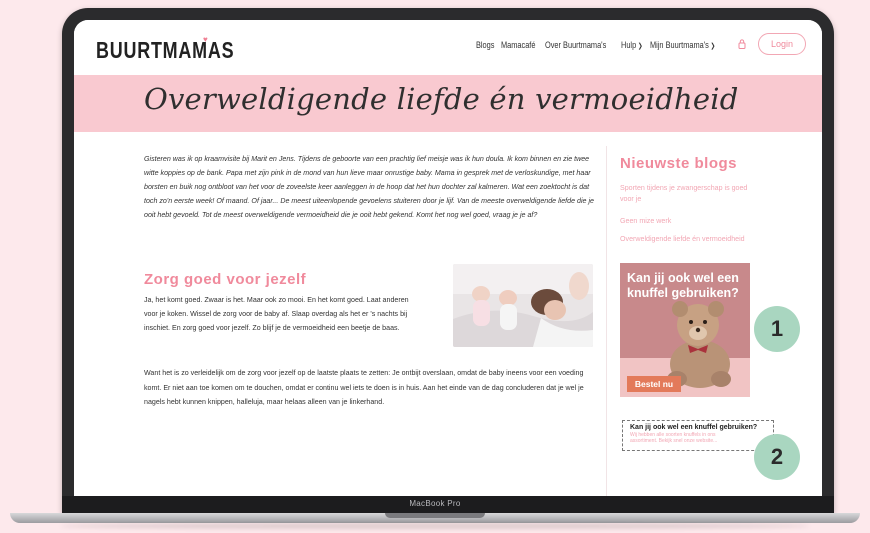 The width and height of the screenshot is (870, 533). What do you see at coordinates (777, 329) in the screenshot?
I see `annotation-badge-1: 1` at bounding box center [777, 329].